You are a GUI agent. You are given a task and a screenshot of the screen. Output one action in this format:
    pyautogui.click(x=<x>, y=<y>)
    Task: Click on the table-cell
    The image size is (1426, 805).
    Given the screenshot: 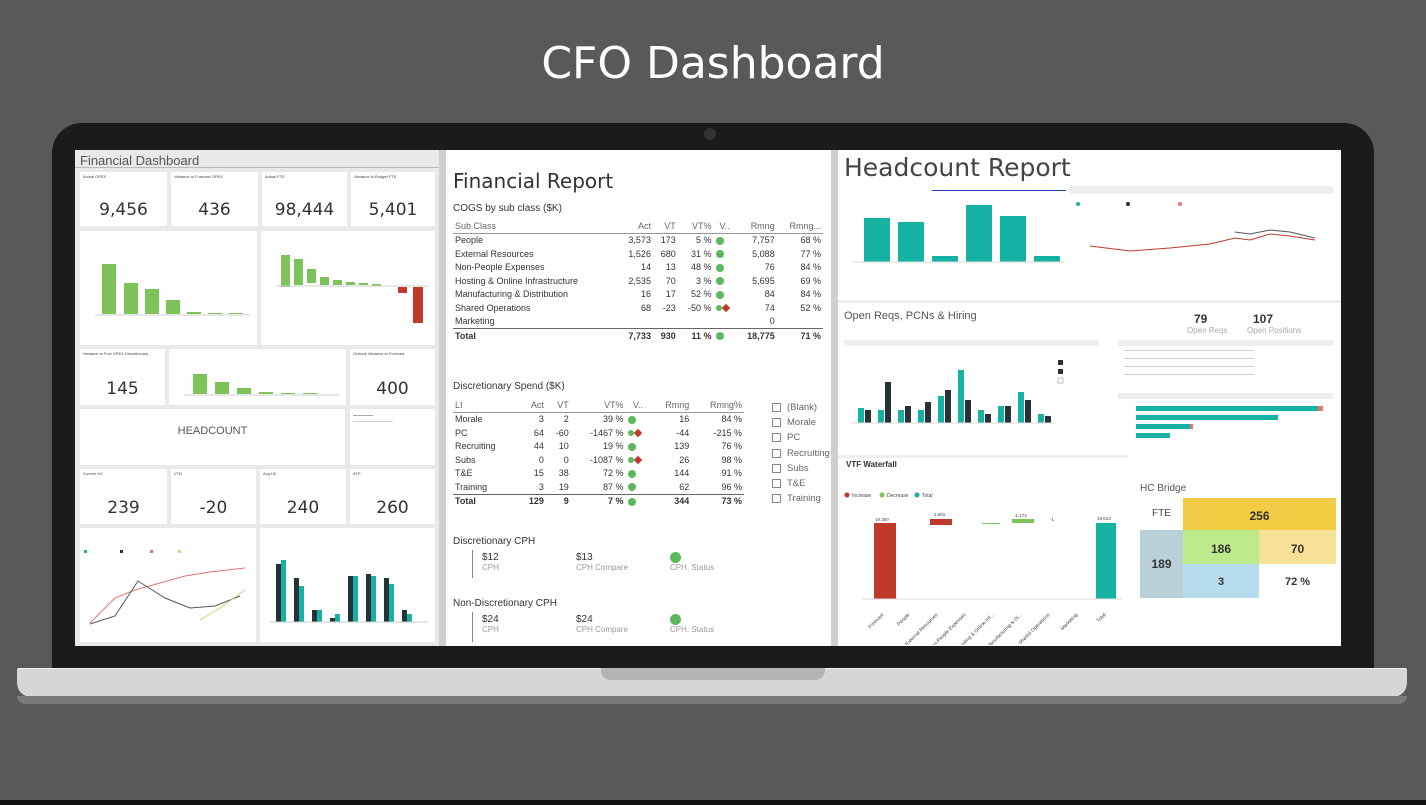 What is the action you would take?
    pyautogui.click(x=665, y=322)
    